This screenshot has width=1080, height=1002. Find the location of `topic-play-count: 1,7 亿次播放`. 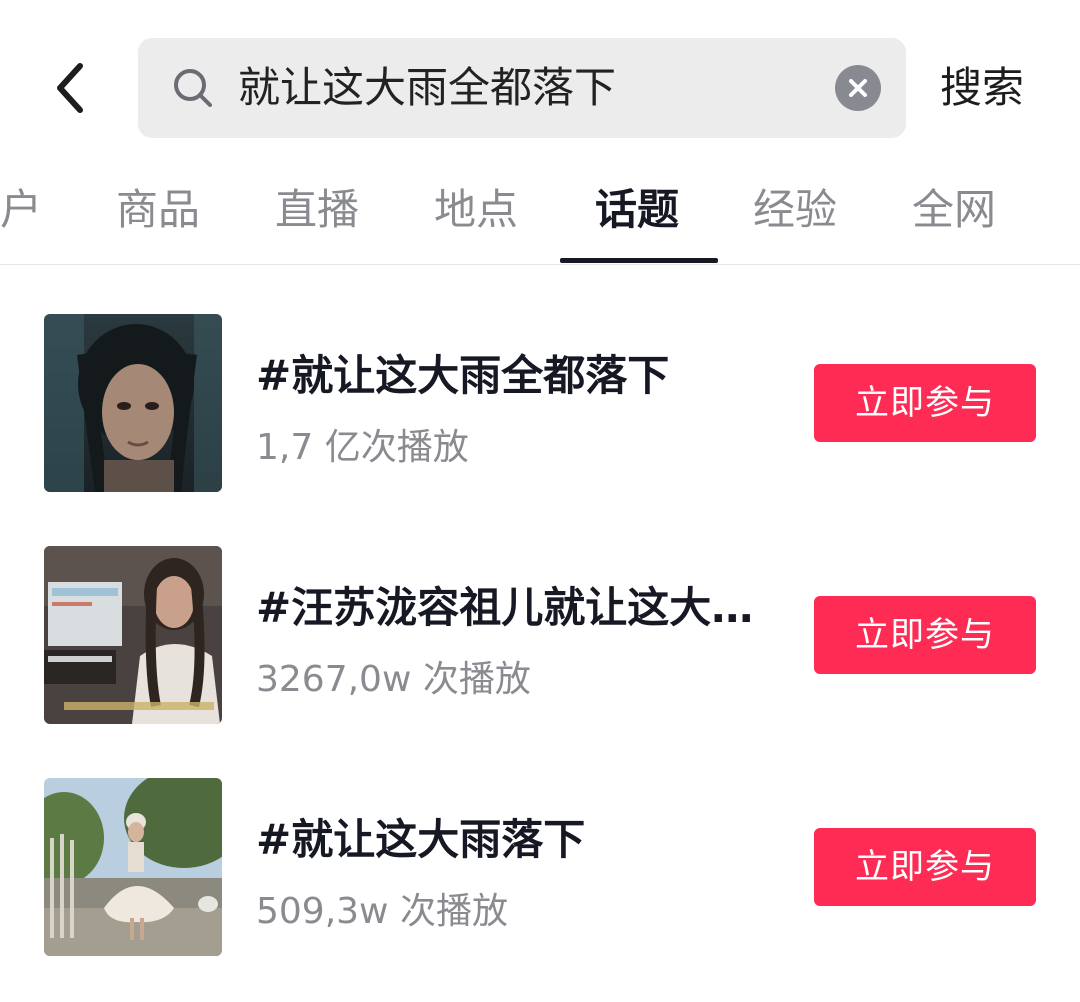

topic-play-count: 1,7 亿次播放 is located at coordinates (362, 447).